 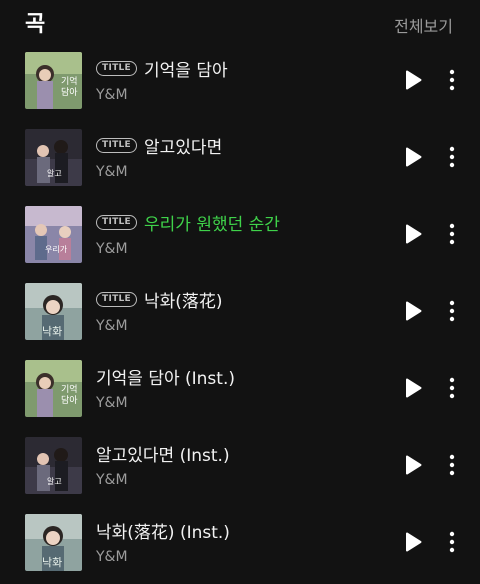 I want to click on track-title: 알고있다면, so click(x=183, y=145).